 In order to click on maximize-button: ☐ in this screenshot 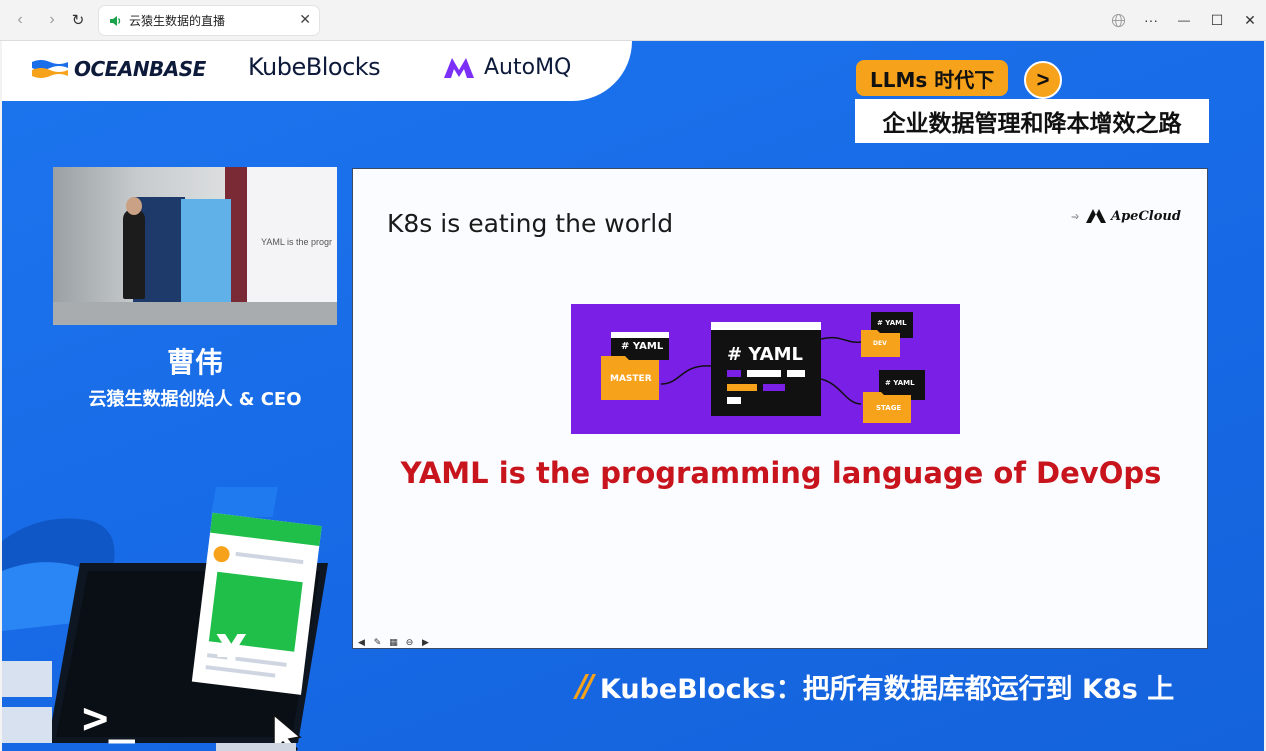, I will do `click(1217, 20)`.